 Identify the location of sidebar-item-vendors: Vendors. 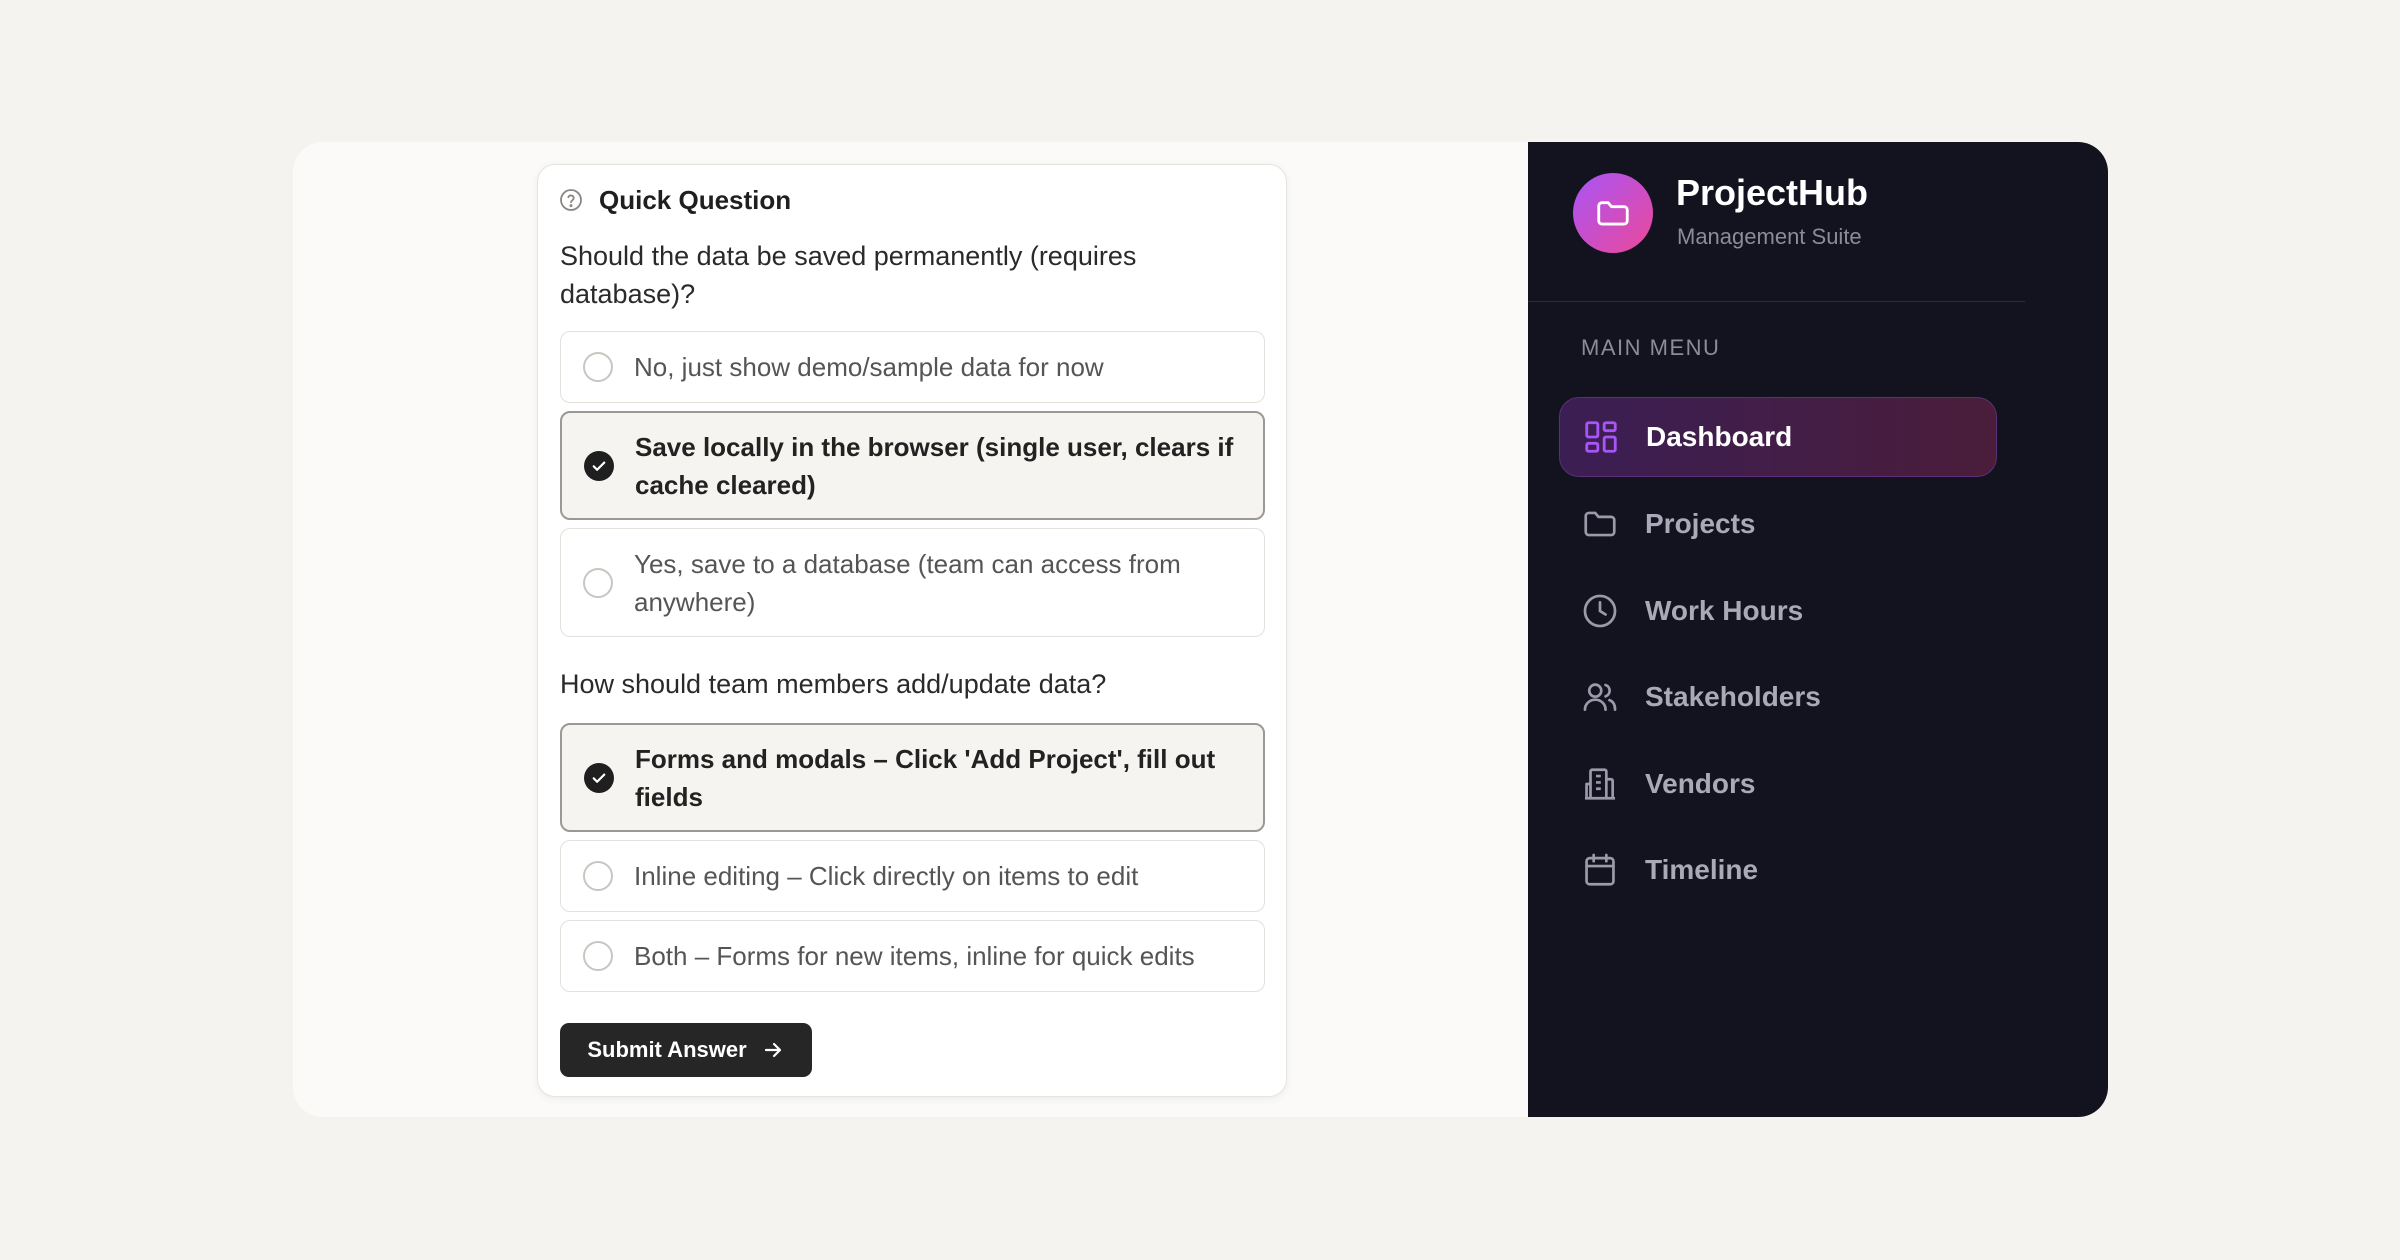
(1778, 784).